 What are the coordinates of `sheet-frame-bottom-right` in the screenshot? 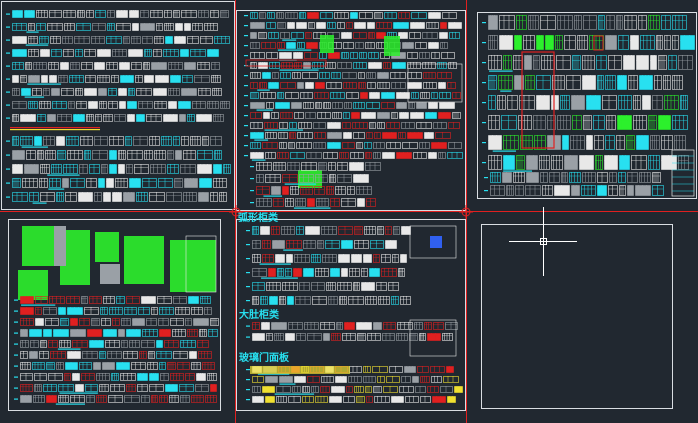 It's located at (577, 316).